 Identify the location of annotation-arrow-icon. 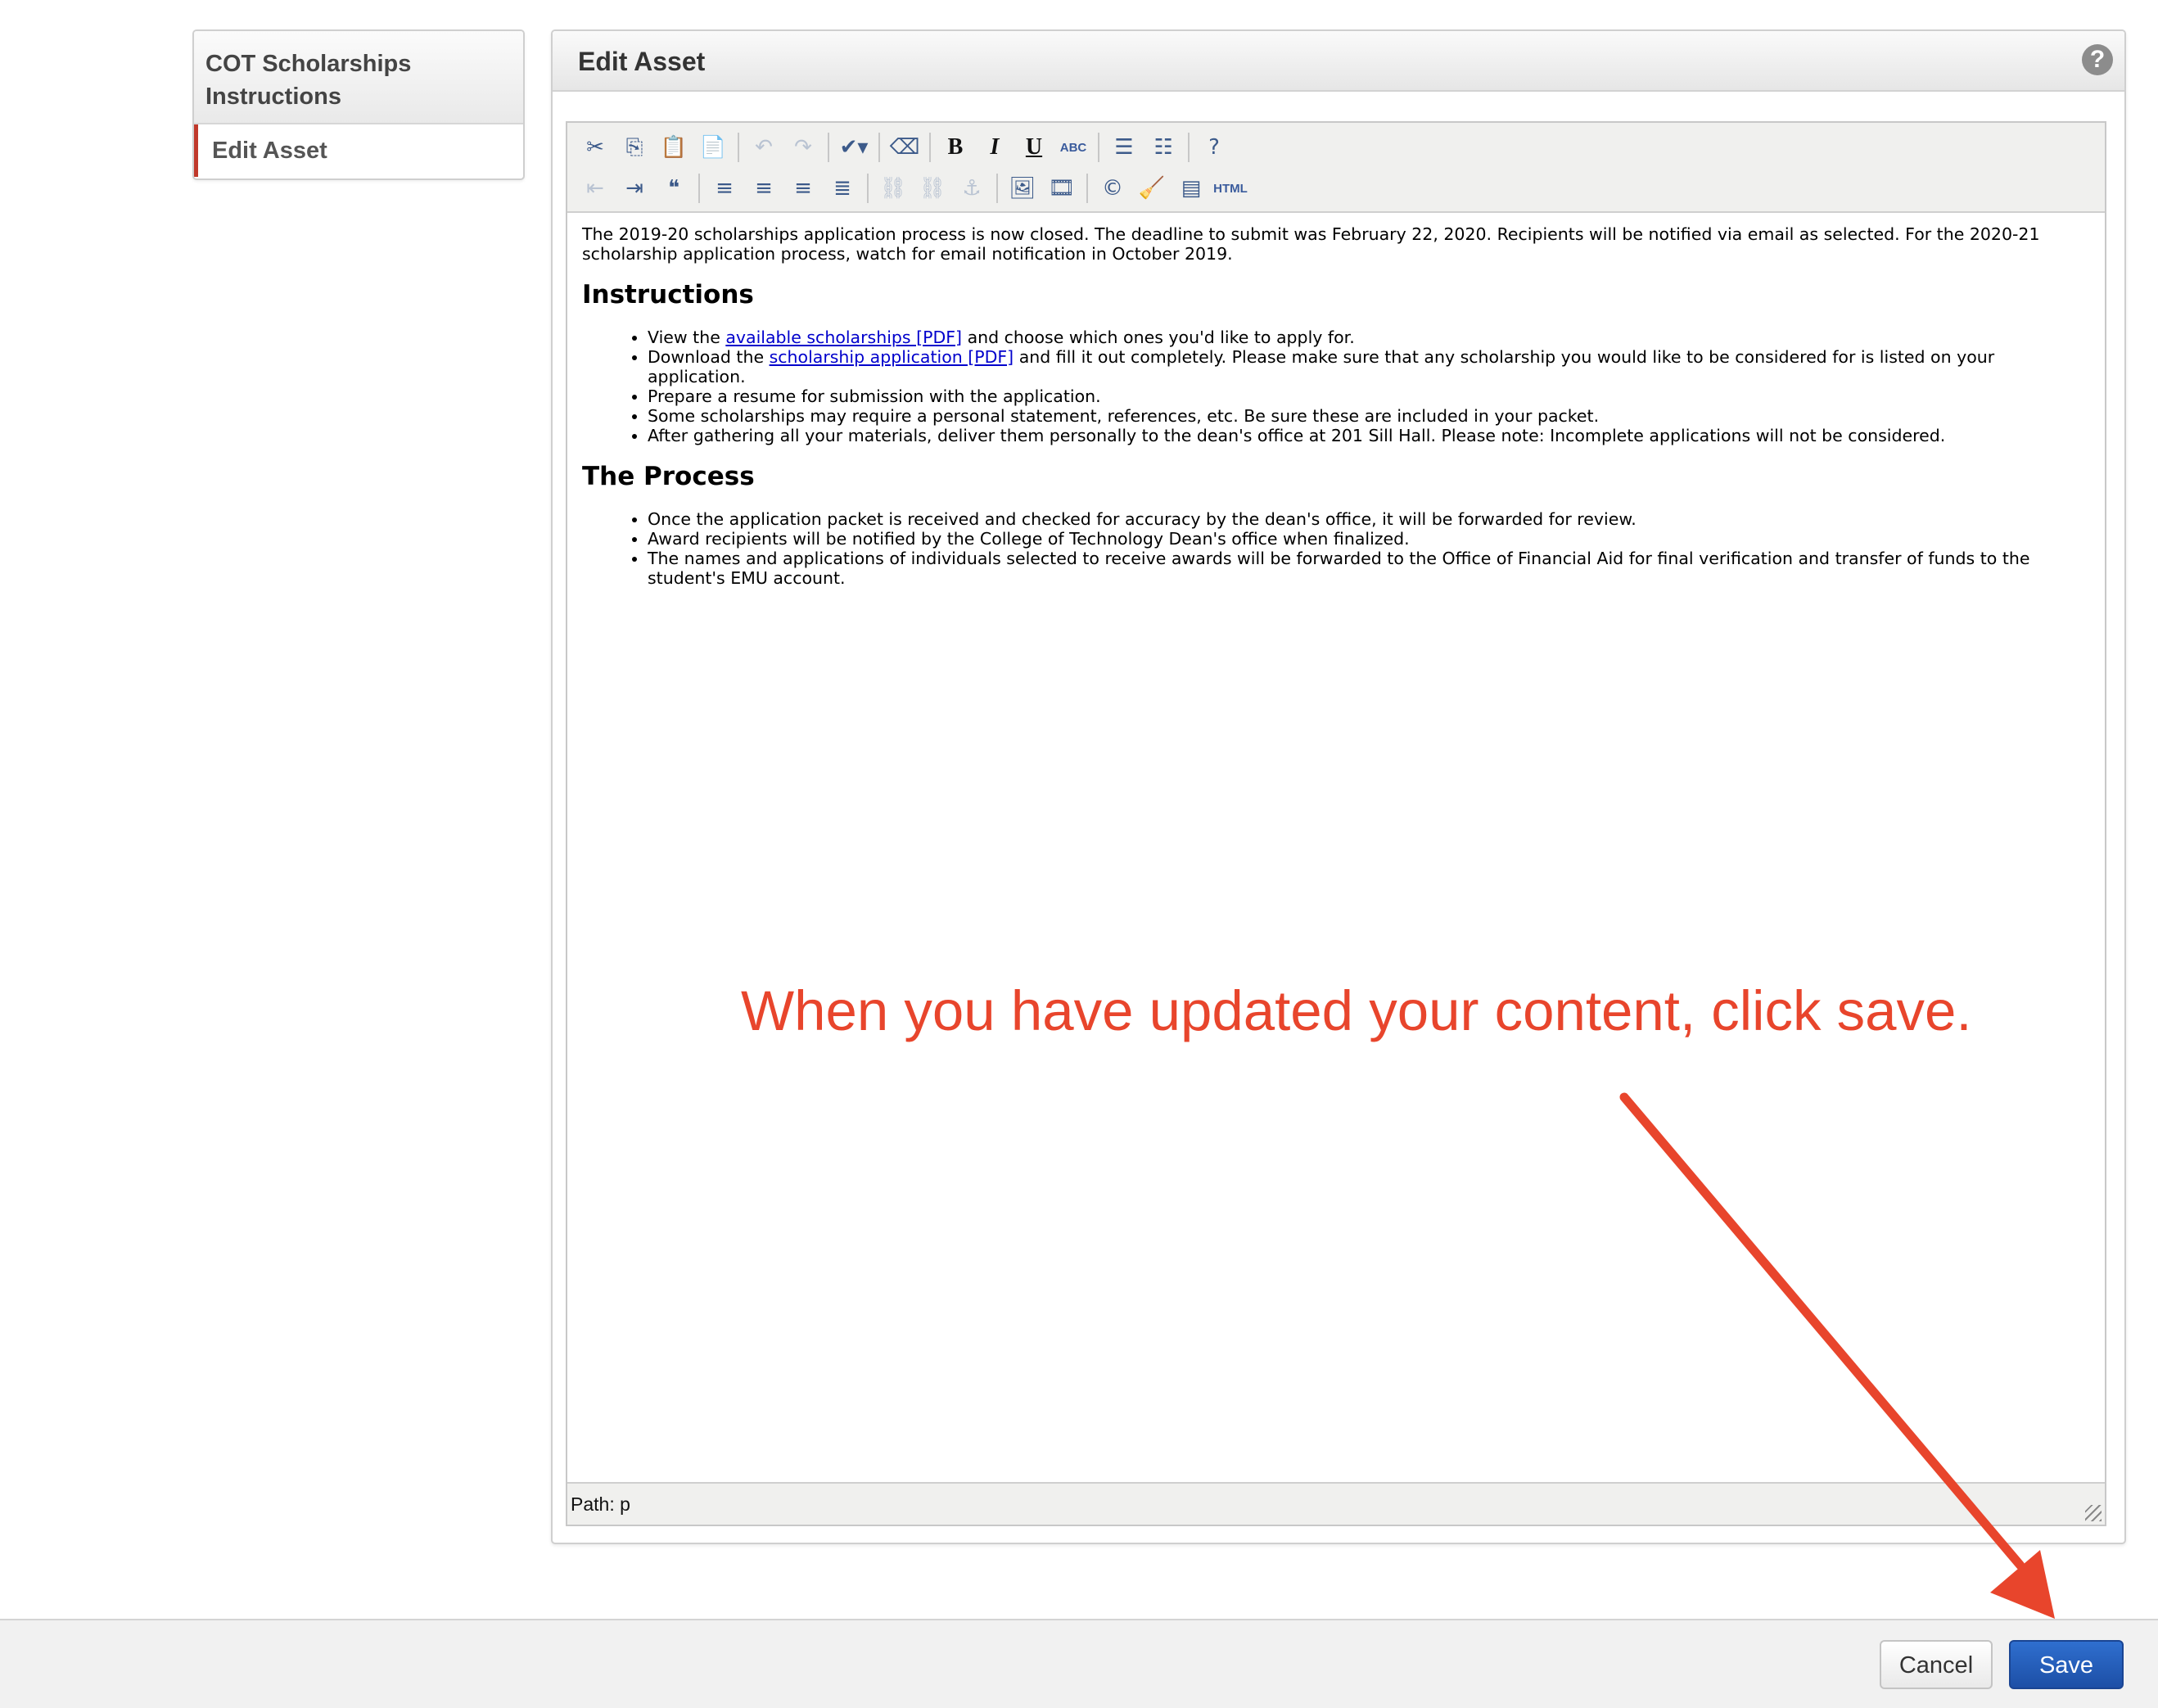
(1837, 1355).